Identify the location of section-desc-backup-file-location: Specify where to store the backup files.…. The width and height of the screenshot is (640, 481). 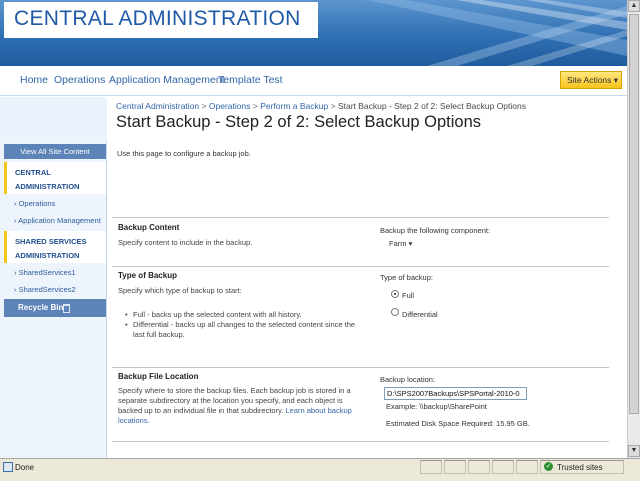
(235, 405).